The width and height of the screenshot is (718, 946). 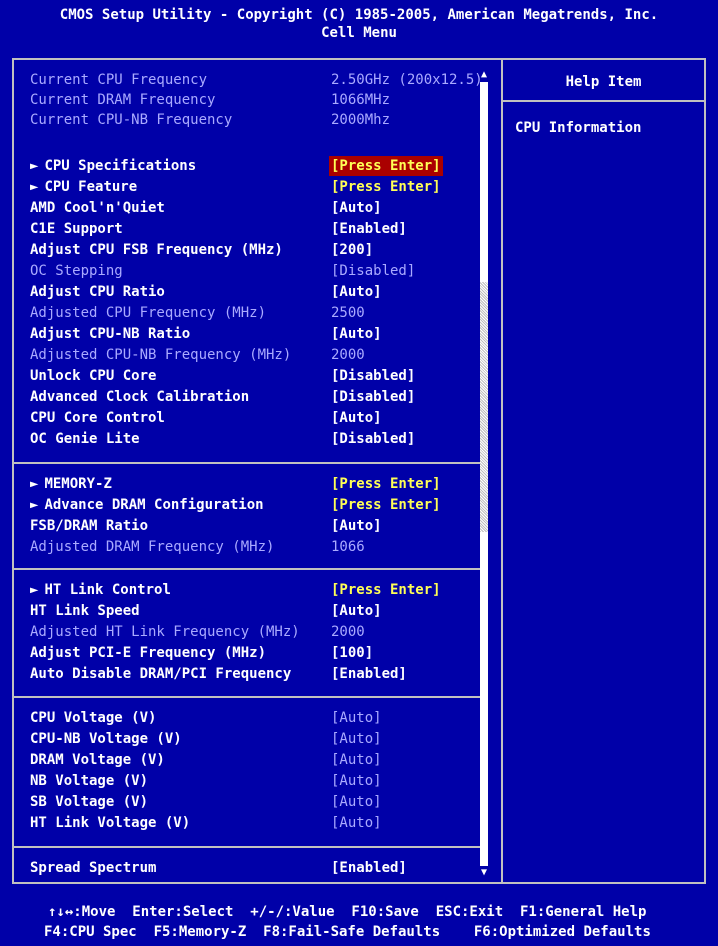 What do you see at coordinates (210, 120) in the screenshot?
I see `info-row: Current CPU-NB Frequency 2000Mhz` at bounding box center [210, 120].